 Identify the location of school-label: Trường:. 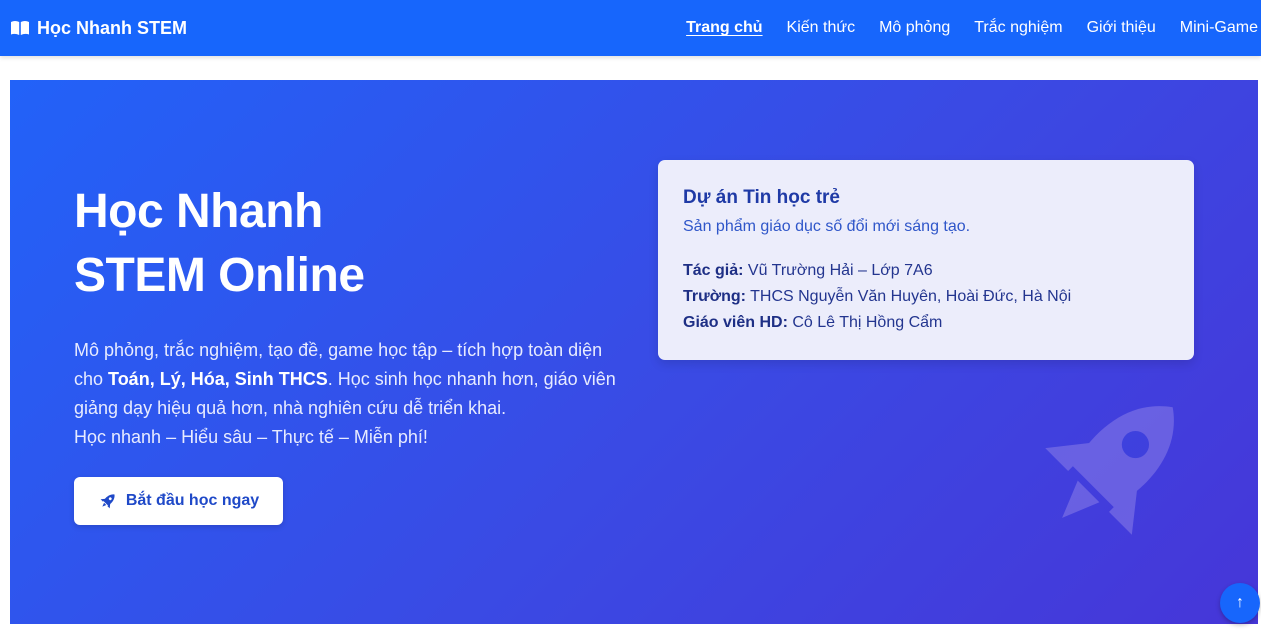
(714, 296).